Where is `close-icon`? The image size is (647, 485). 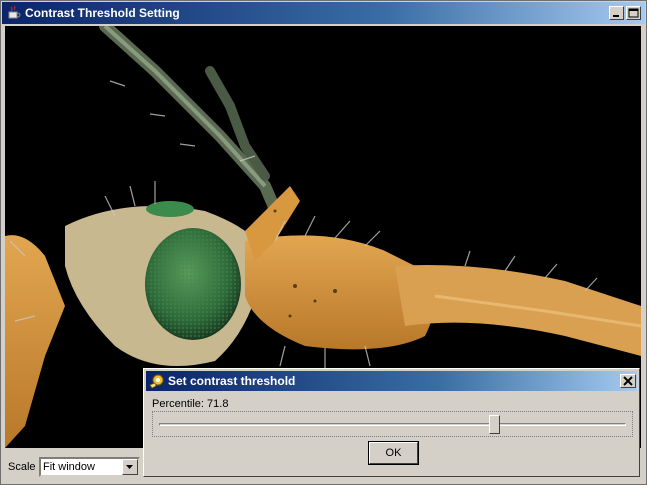 close-icon is located at coordinates (628, 381).